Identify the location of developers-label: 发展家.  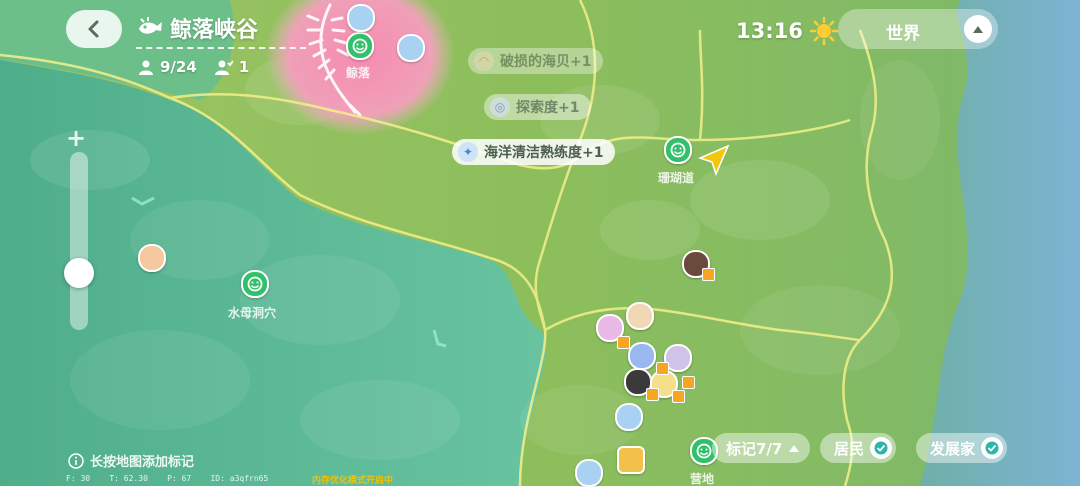
(953, 448).